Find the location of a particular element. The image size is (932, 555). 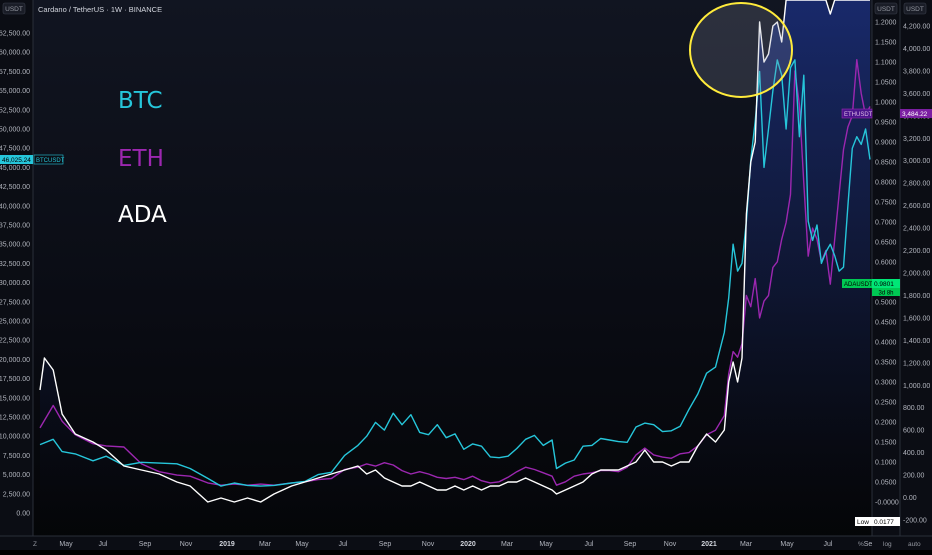

ada-axis-tick: 0.6500 is located at coordinates (886, 243).